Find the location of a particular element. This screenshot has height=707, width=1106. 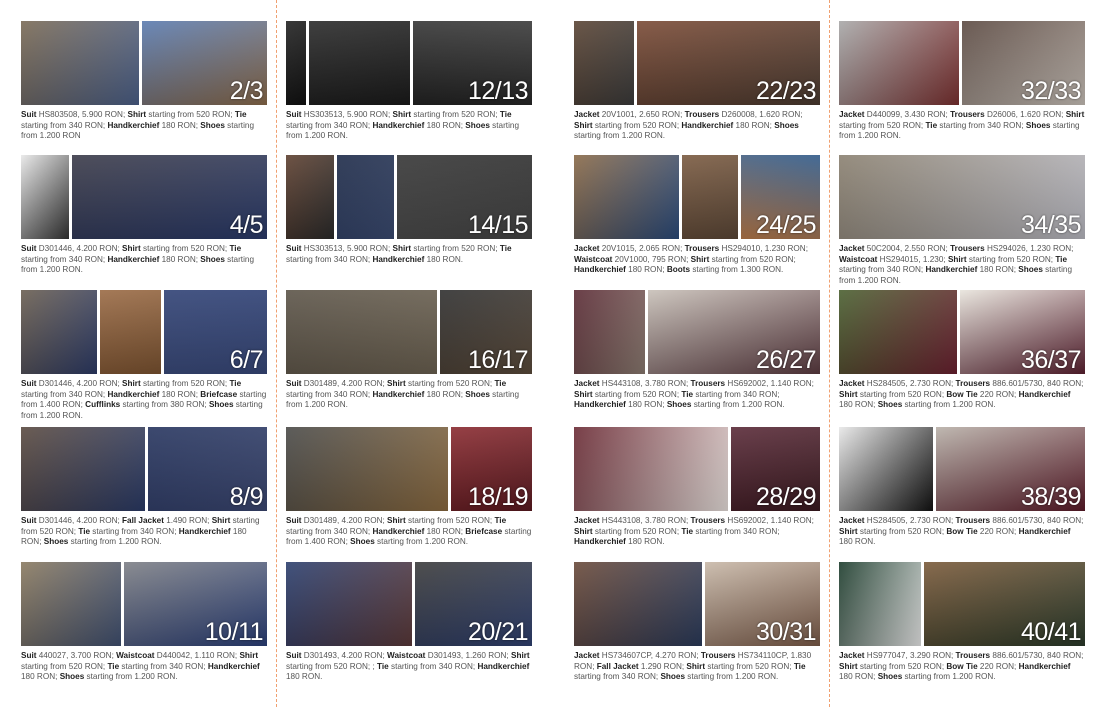

photo-strip: 6/7 is located at coordinates (144, 332).